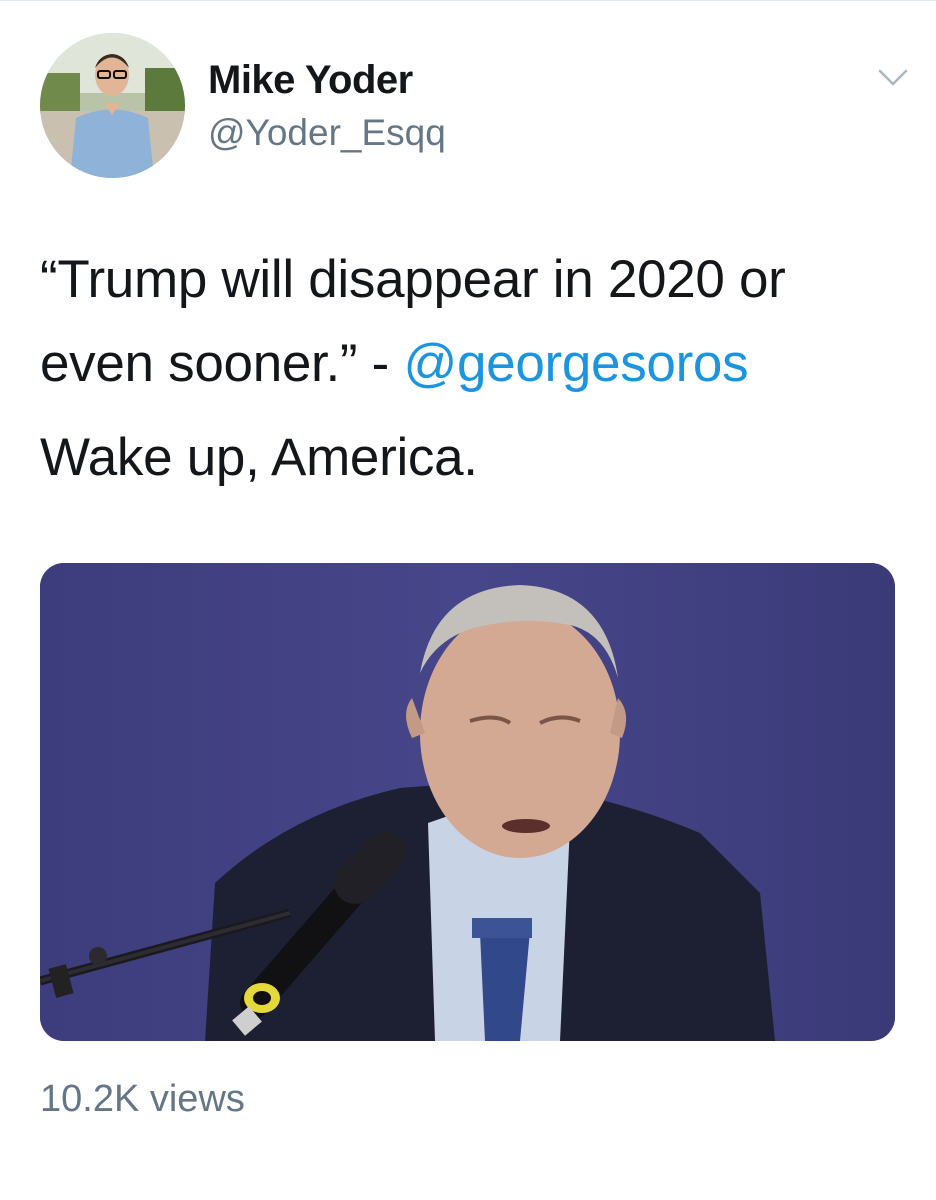  What do you see at coordinates (327, 133) in the screenshot?
I see `author-handle: @Yoder_Esqq` at bounding box center [327, 133].